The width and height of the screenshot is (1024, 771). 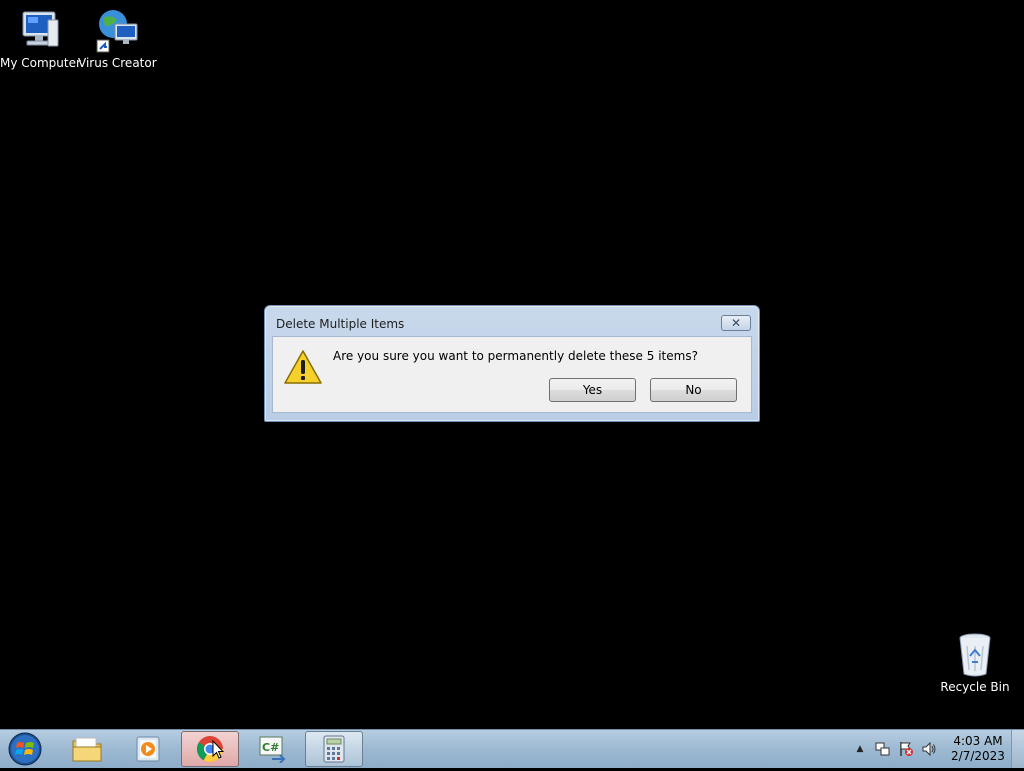 I want to click on clock-date: 2/7/2023, so click(x=978, y=756).